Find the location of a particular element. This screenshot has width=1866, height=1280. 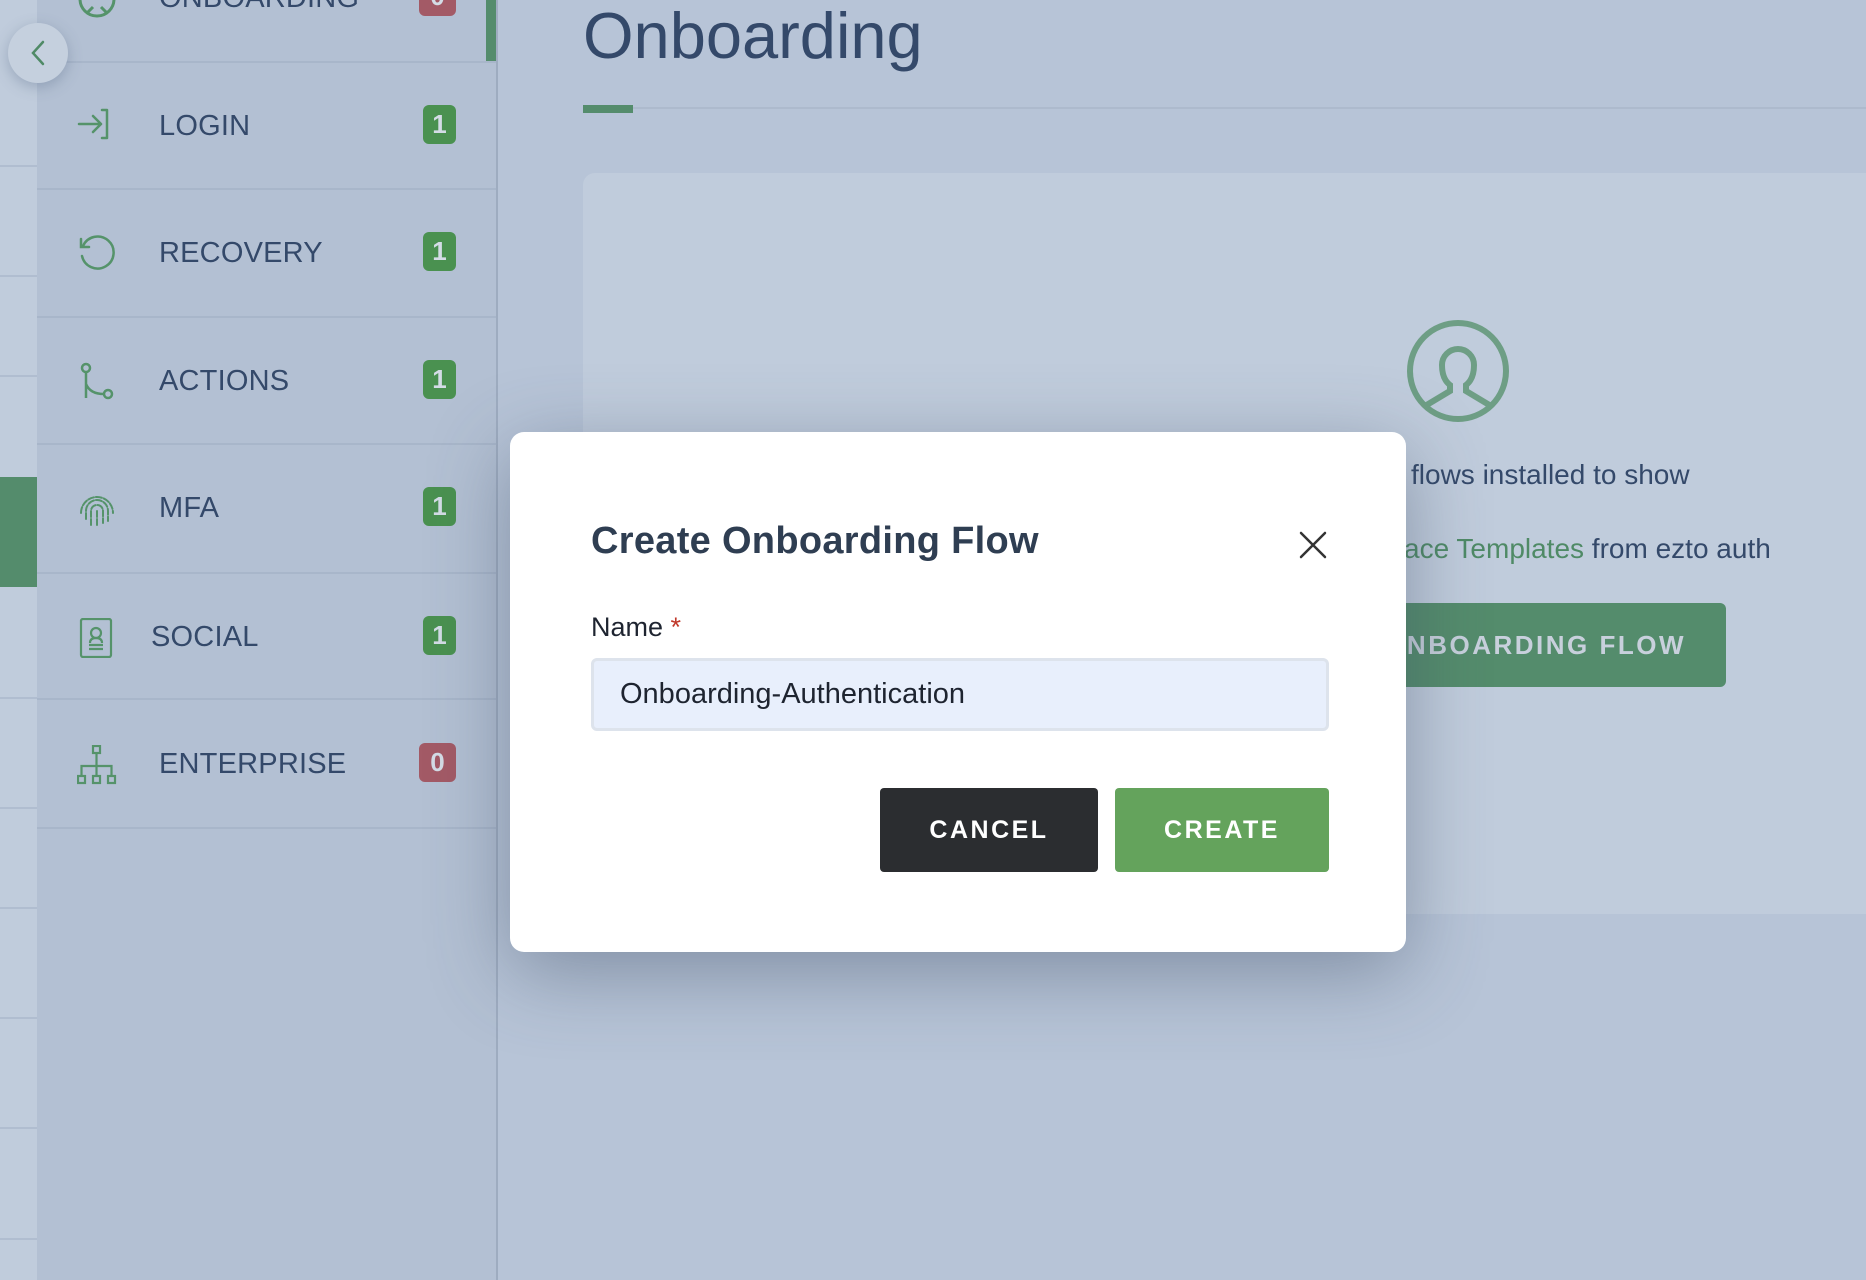

empty-state-message: flows installed to show is located at coordinates (1550, 474).